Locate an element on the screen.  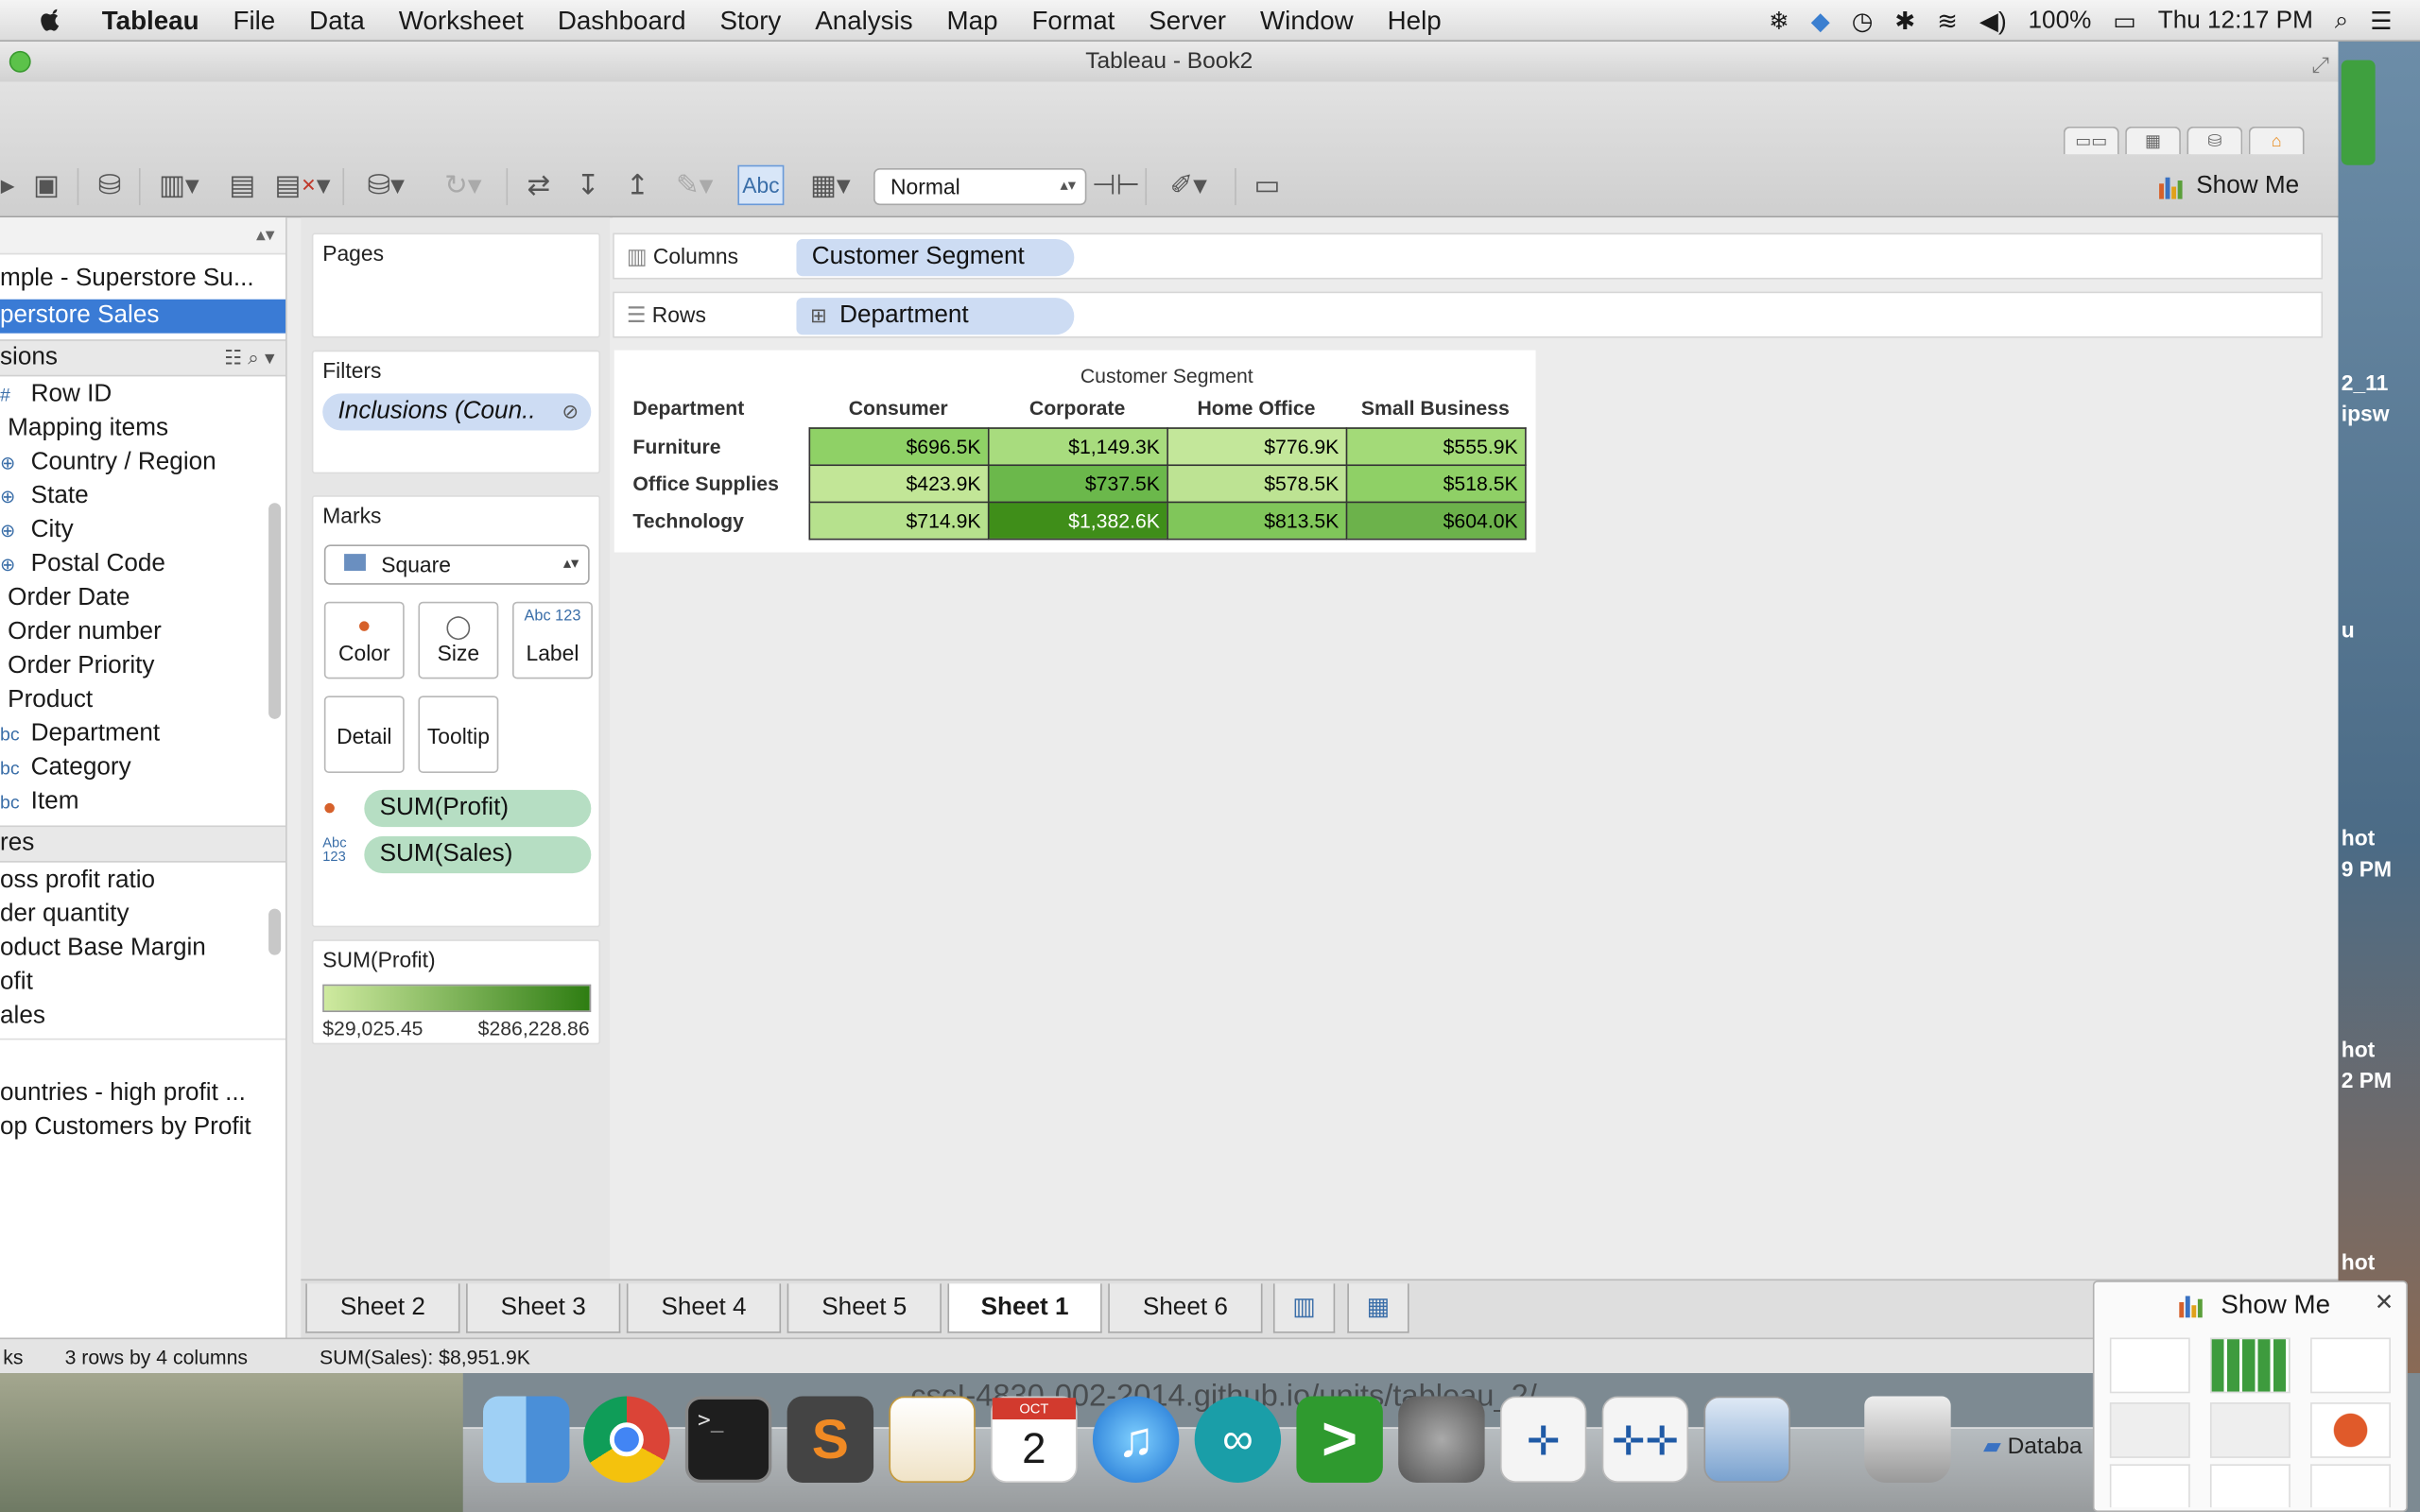
heatmap-cell: $813.5K is located at coordinates (1256, 520).